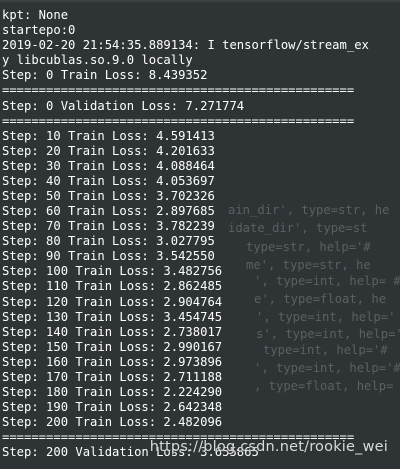 This screenshot has height=469, width=400. What do you see at coordinates (105, 75) in the screenshot?
I see `terminal-line: Step: 0 Train Loss: 8.439352` at bounding box center [105, 75].